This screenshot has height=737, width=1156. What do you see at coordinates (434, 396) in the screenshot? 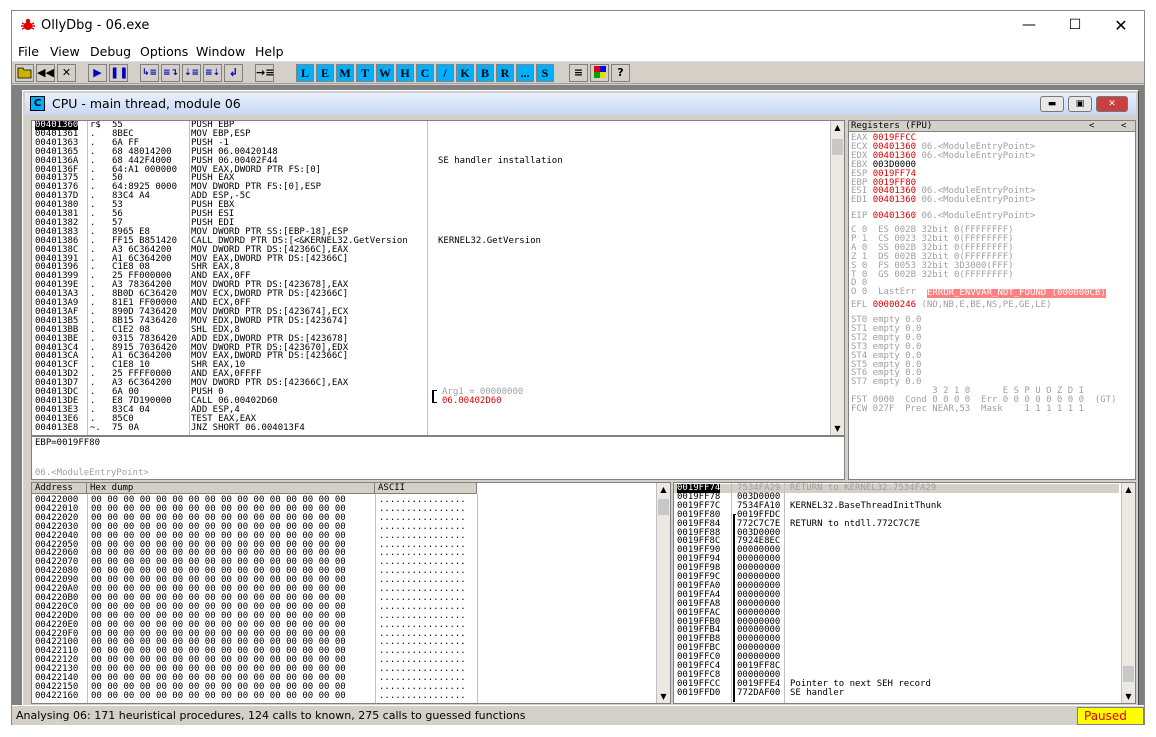
I see `arg-bracket` at bounding box center [434, 396].